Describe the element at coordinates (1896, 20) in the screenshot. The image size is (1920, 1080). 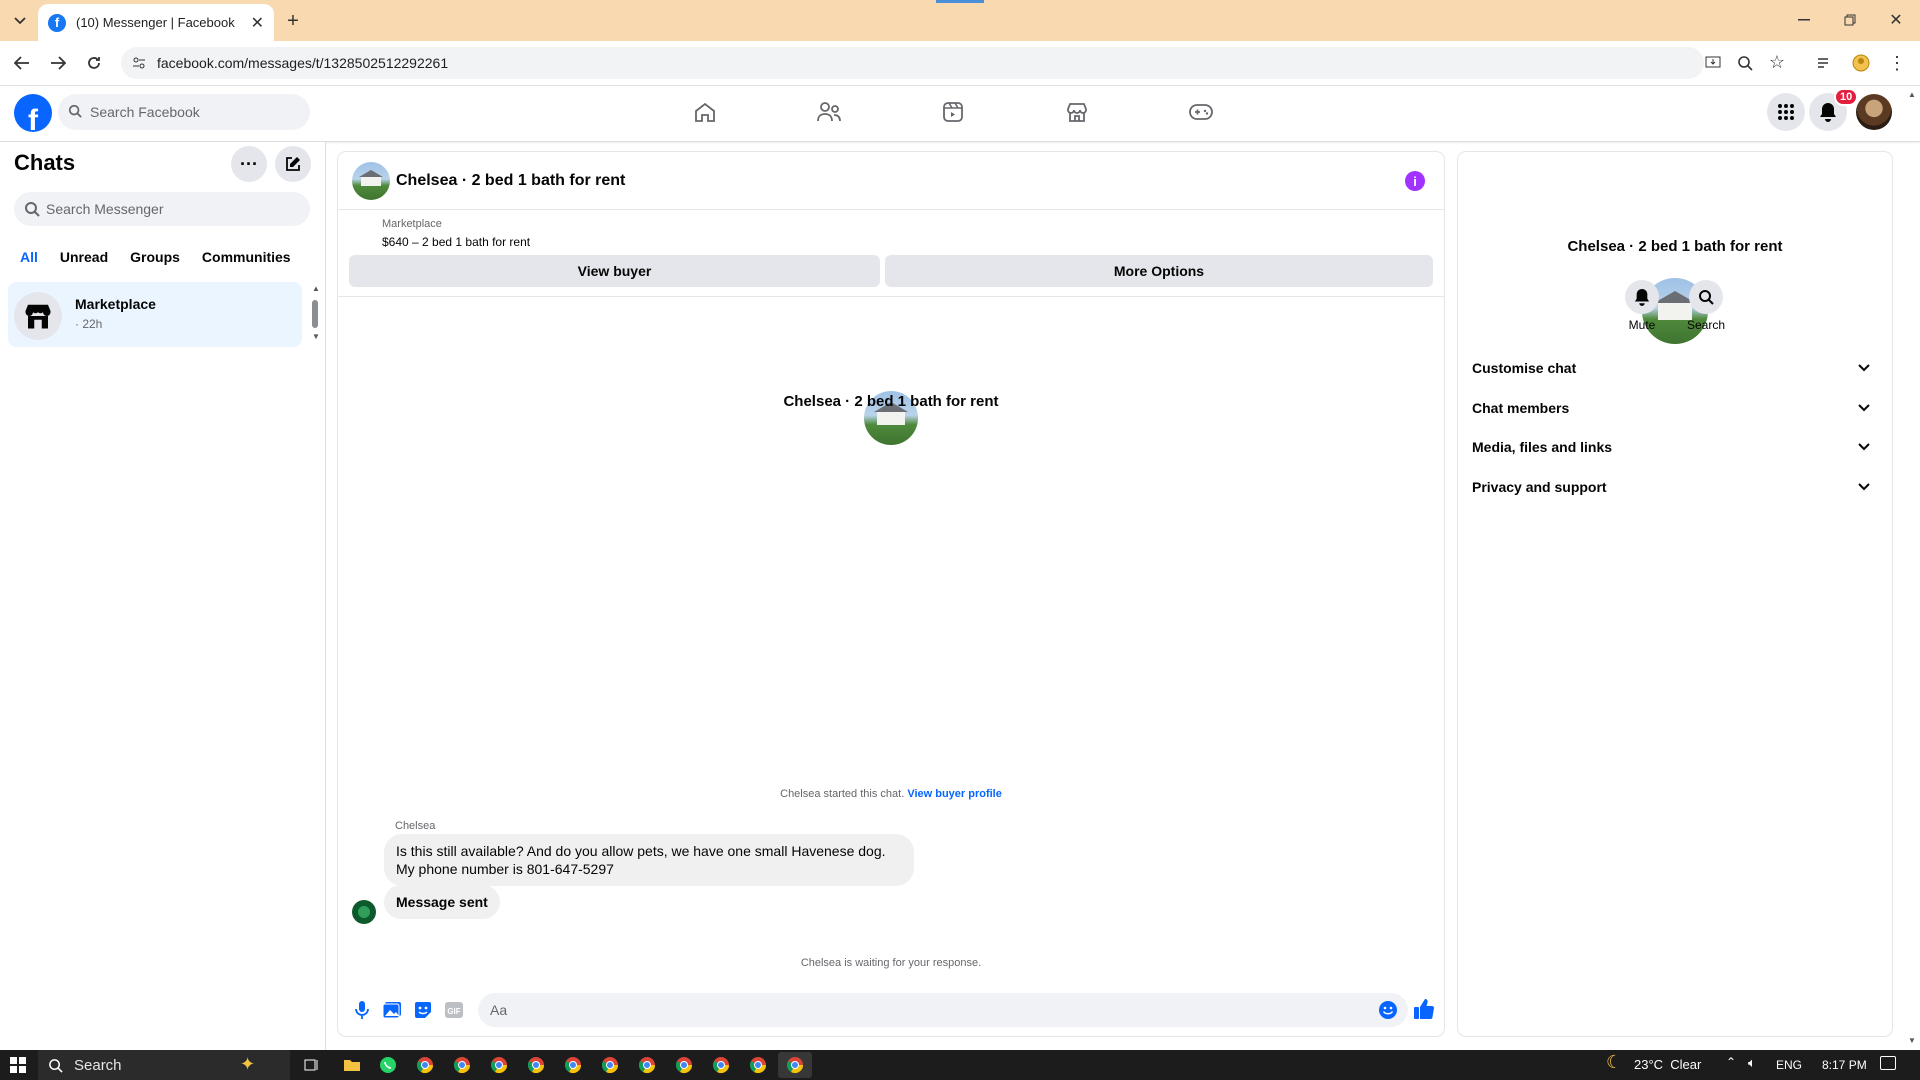
I see `close-window-icon: ✕` at that location.